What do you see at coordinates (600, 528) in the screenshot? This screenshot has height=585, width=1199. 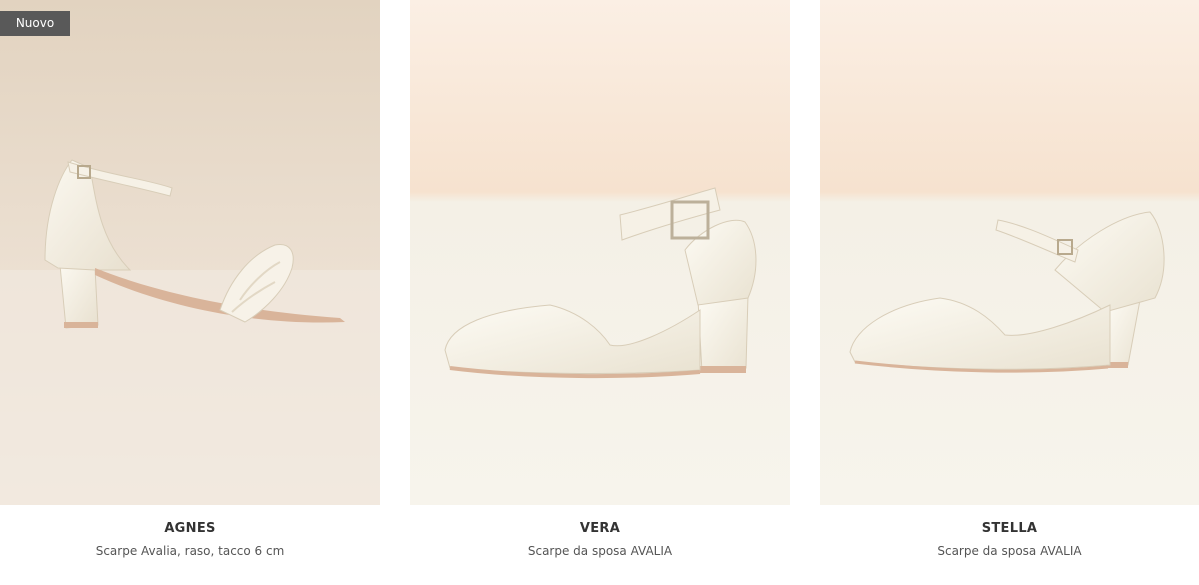 I see `product-name: VERA` at bounding box center [600, 528].